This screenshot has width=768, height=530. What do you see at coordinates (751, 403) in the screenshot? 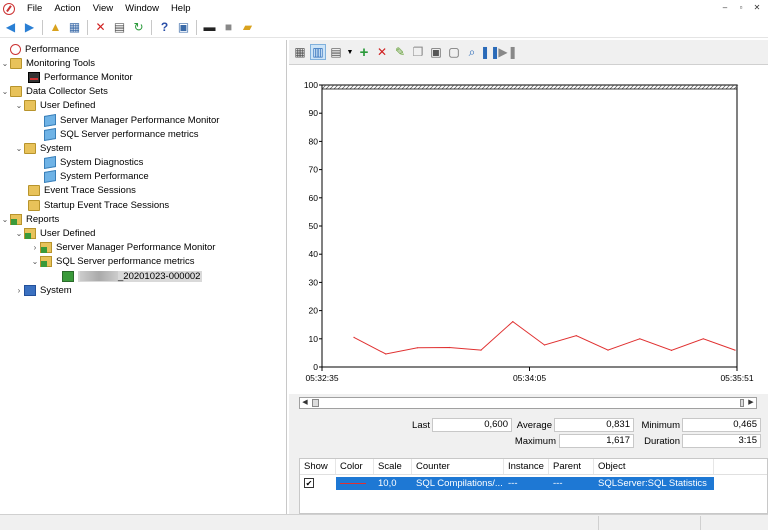
I see `scroll-right-icon: ▶` at bounding box center [751, 403].